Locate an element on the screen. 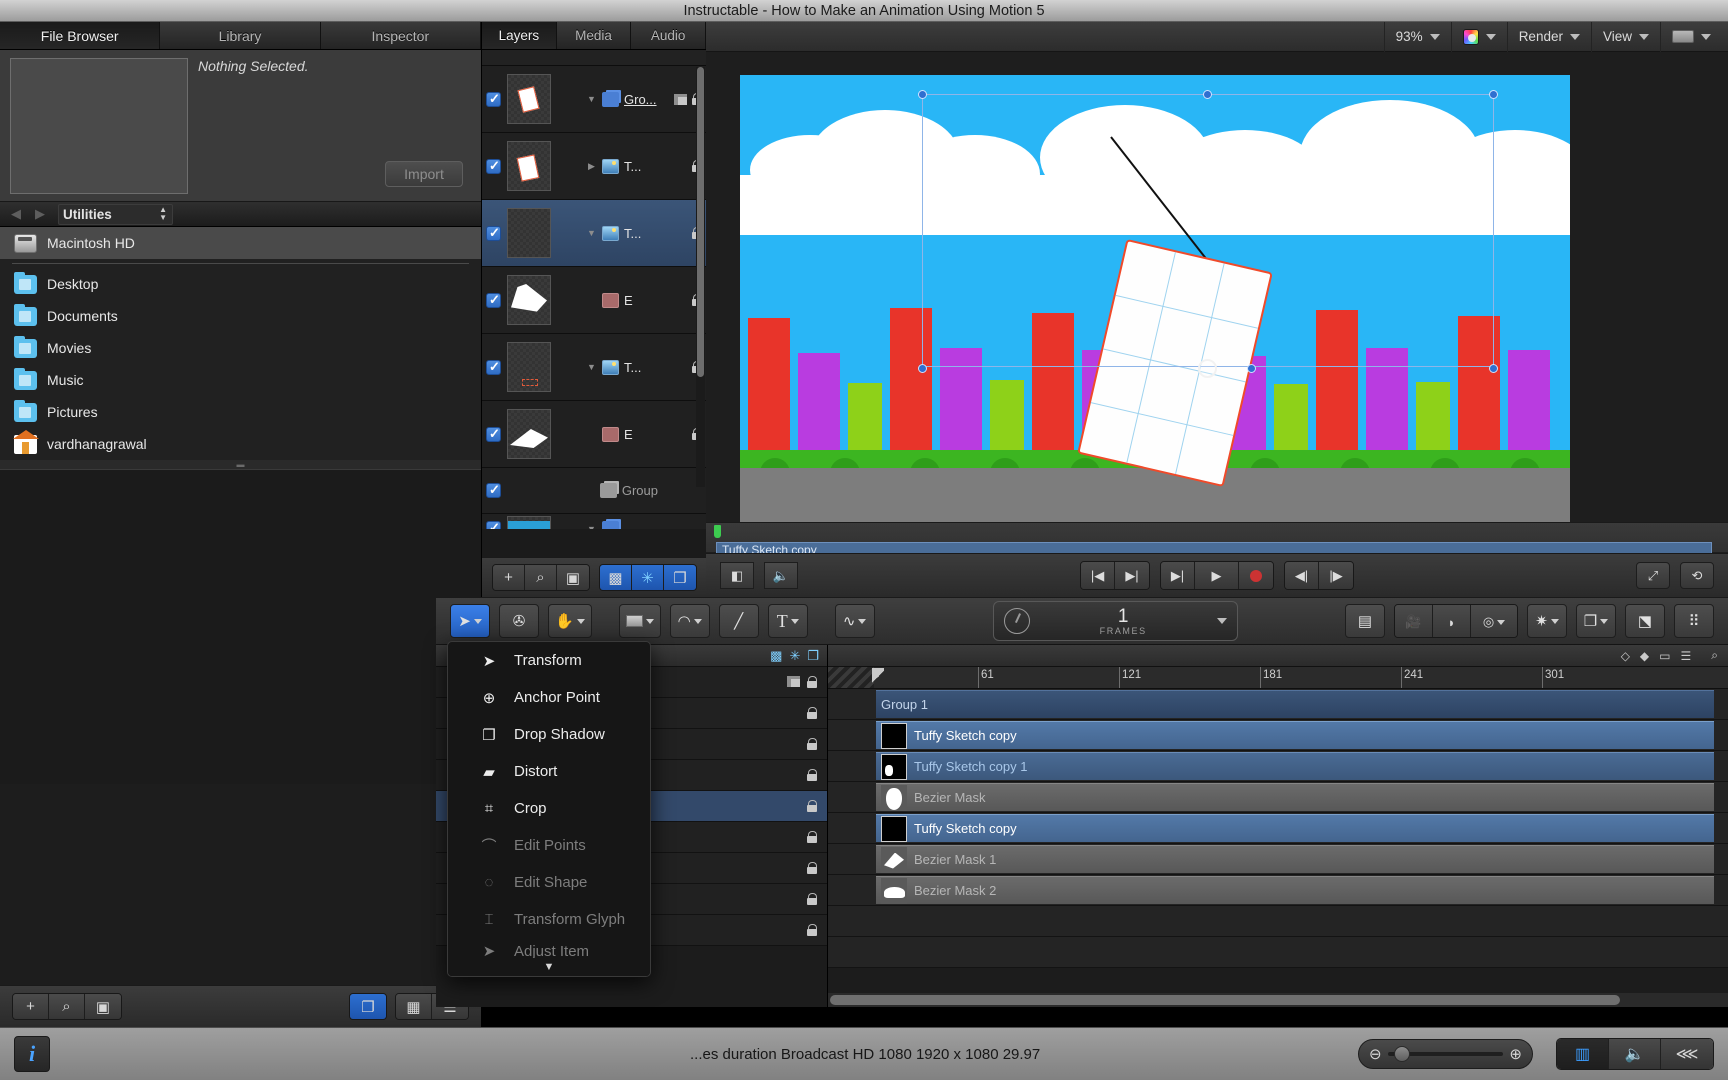 Image resolution: width=1728 pixels, height=1080 pixels. menu-item-crop: ⌗ Crop is located at coordinates (549, 808).